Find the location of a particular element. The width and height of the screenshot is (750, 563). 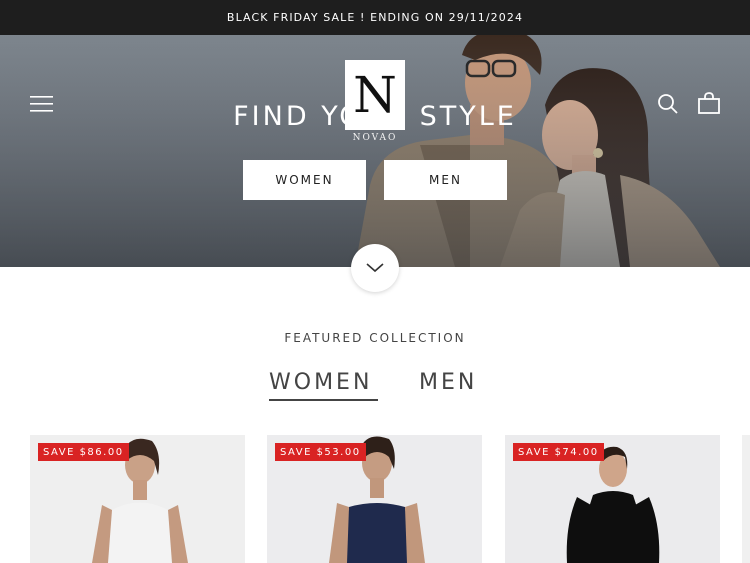

scroll-down-button is located at coordinates (375, 268).